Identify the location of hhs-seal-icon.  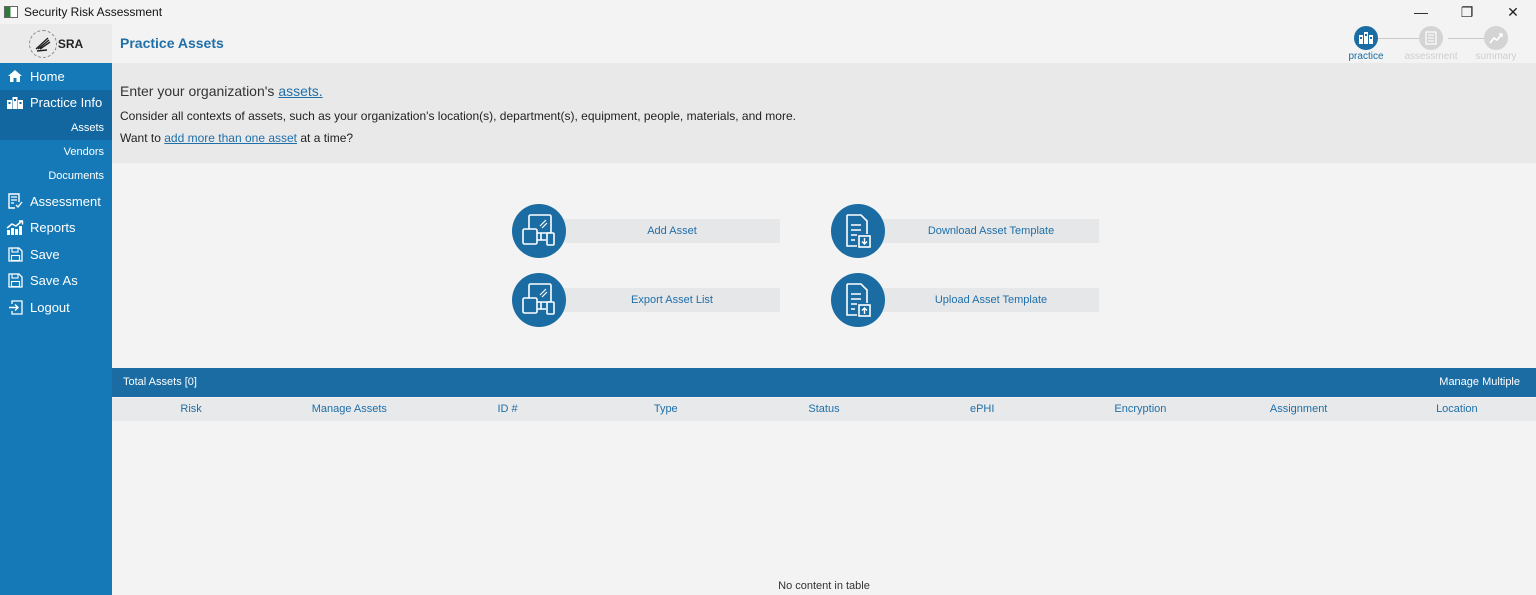
(42, 43).